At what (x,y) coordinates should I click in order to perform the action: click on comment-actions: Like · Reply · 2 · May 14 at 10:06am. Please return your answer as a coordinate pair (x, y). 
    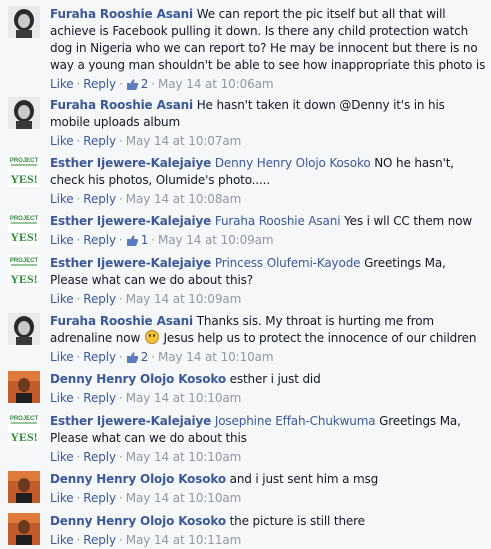
    Looking at the image, I should click on (268, 85).